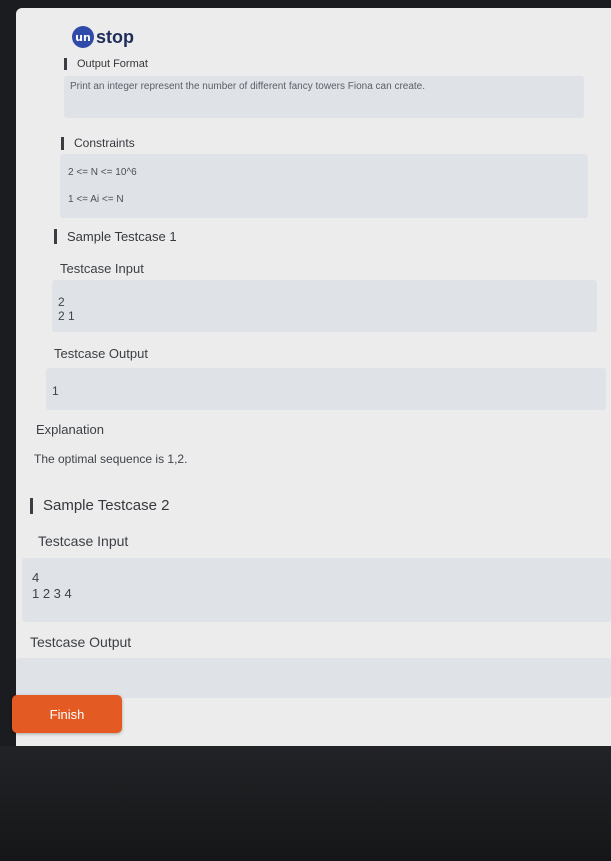 The height and width of the screenshot is (861, 611). I want to click on testcase-1-output-box, so click(326, 389).